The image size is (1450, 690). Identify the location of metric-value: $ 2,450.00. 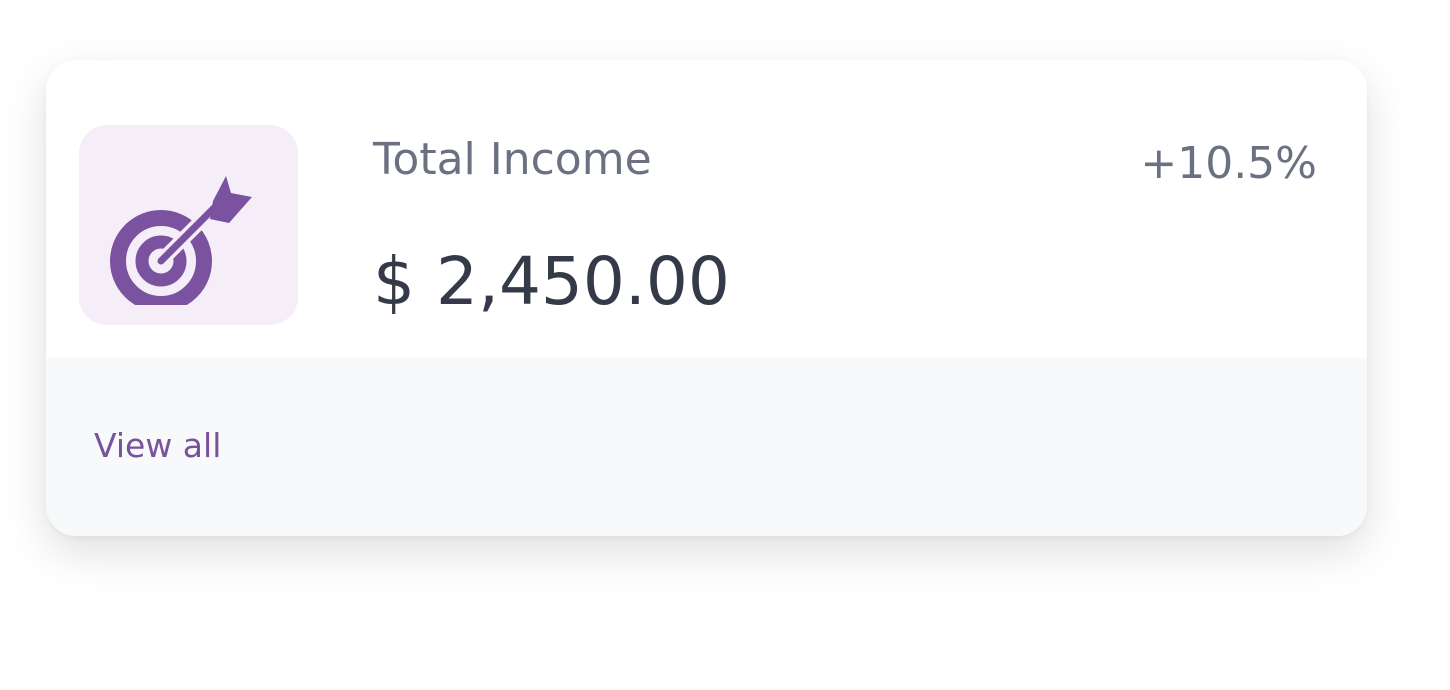
(551, 281).